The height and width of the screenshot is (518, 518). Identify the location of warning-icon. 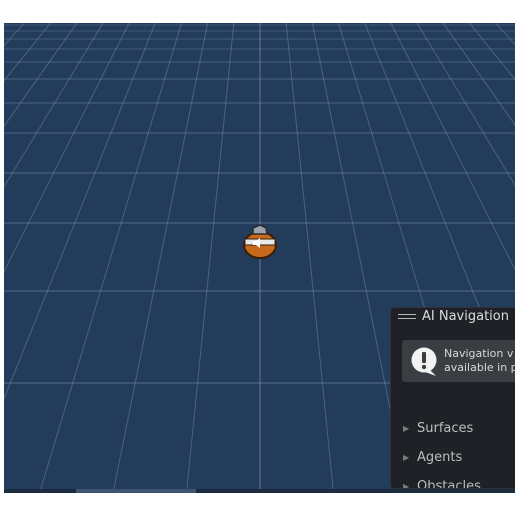
(424, 361).